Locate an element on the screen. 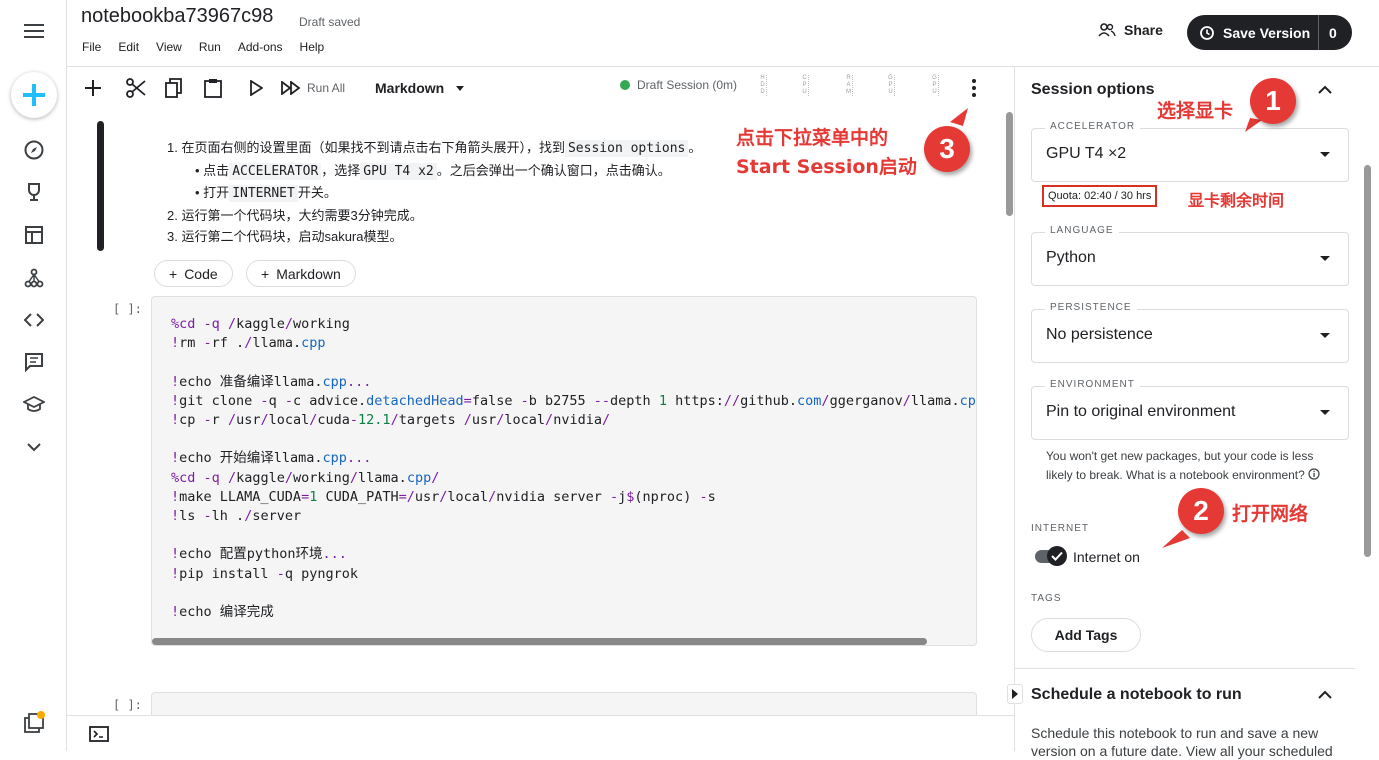 The image size is (1379, 760). save-version-count: 0 is located at coordinates (1335, 32).